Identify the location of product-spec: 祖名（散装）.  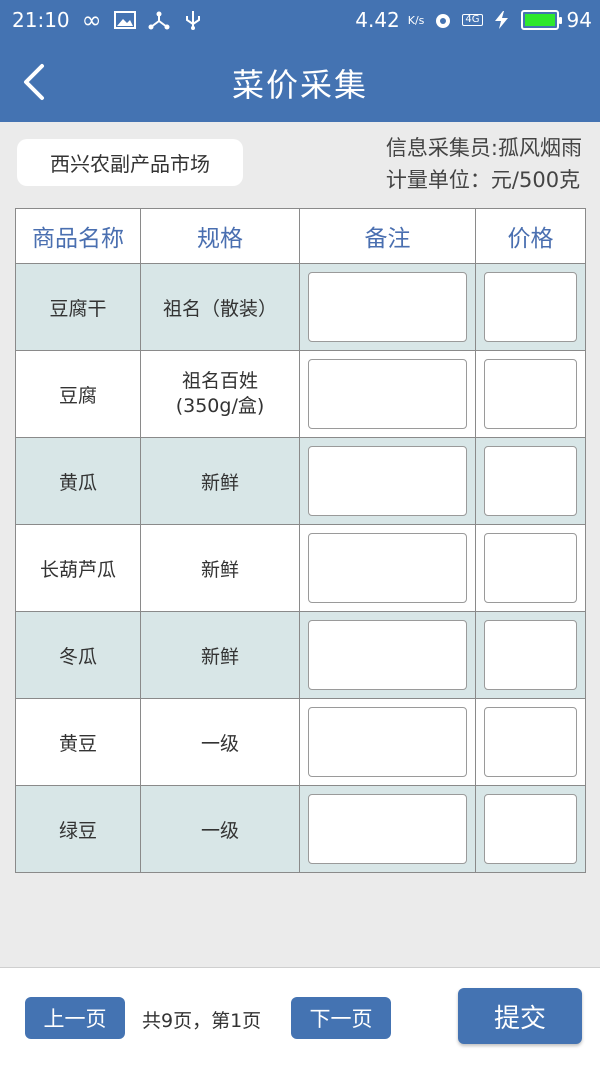
(220, 307).